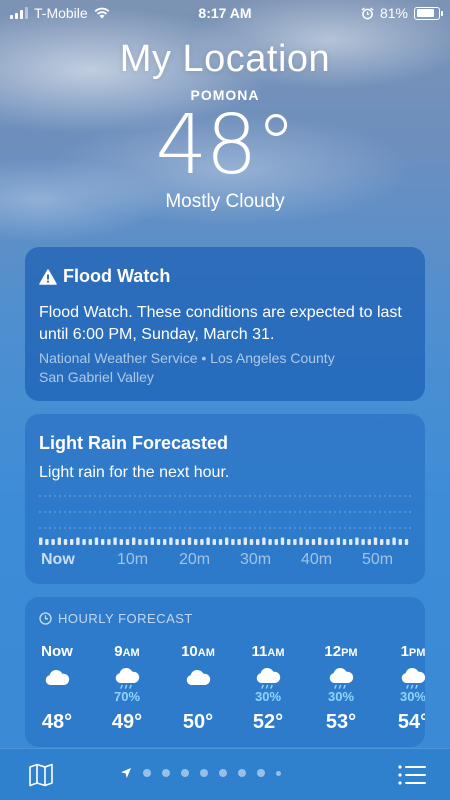  I want to click on alert-title-row: Flood Watch, so click(104, 276).